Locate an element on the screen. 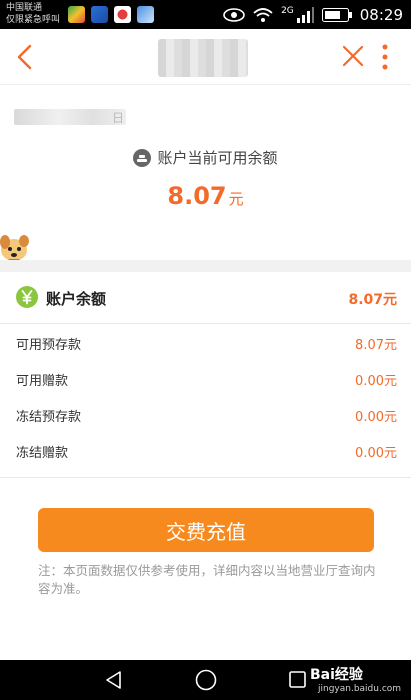  row-label: 冻结赠款 is located at coordinates (42, 453).